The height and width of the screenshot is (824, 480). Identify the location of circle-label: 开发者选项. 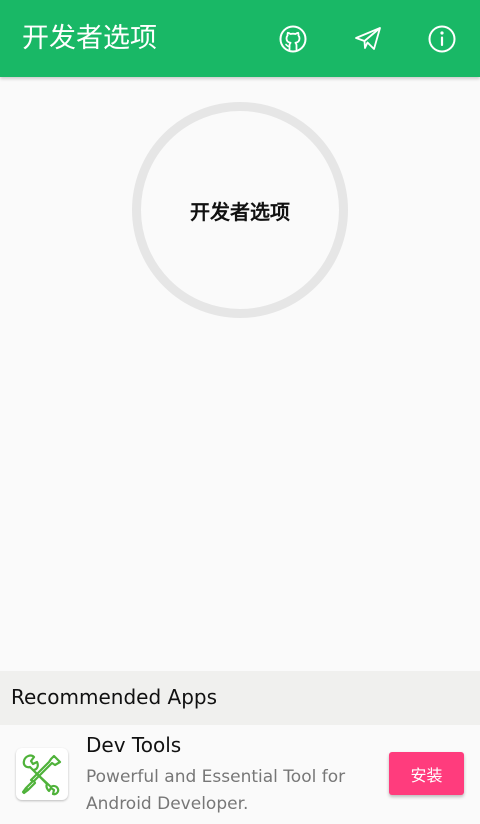
(240, 211).